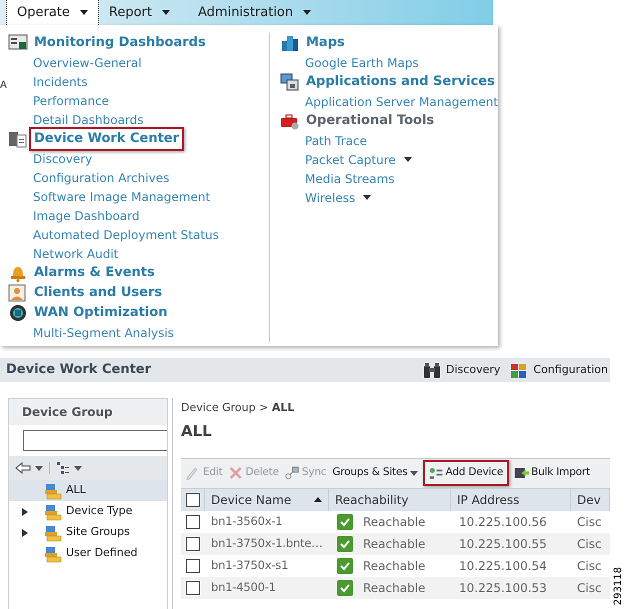 The width and height of the screenshot is (625, 609). I want to click on table-cell: 10.225.100.54, so click(503, 565).